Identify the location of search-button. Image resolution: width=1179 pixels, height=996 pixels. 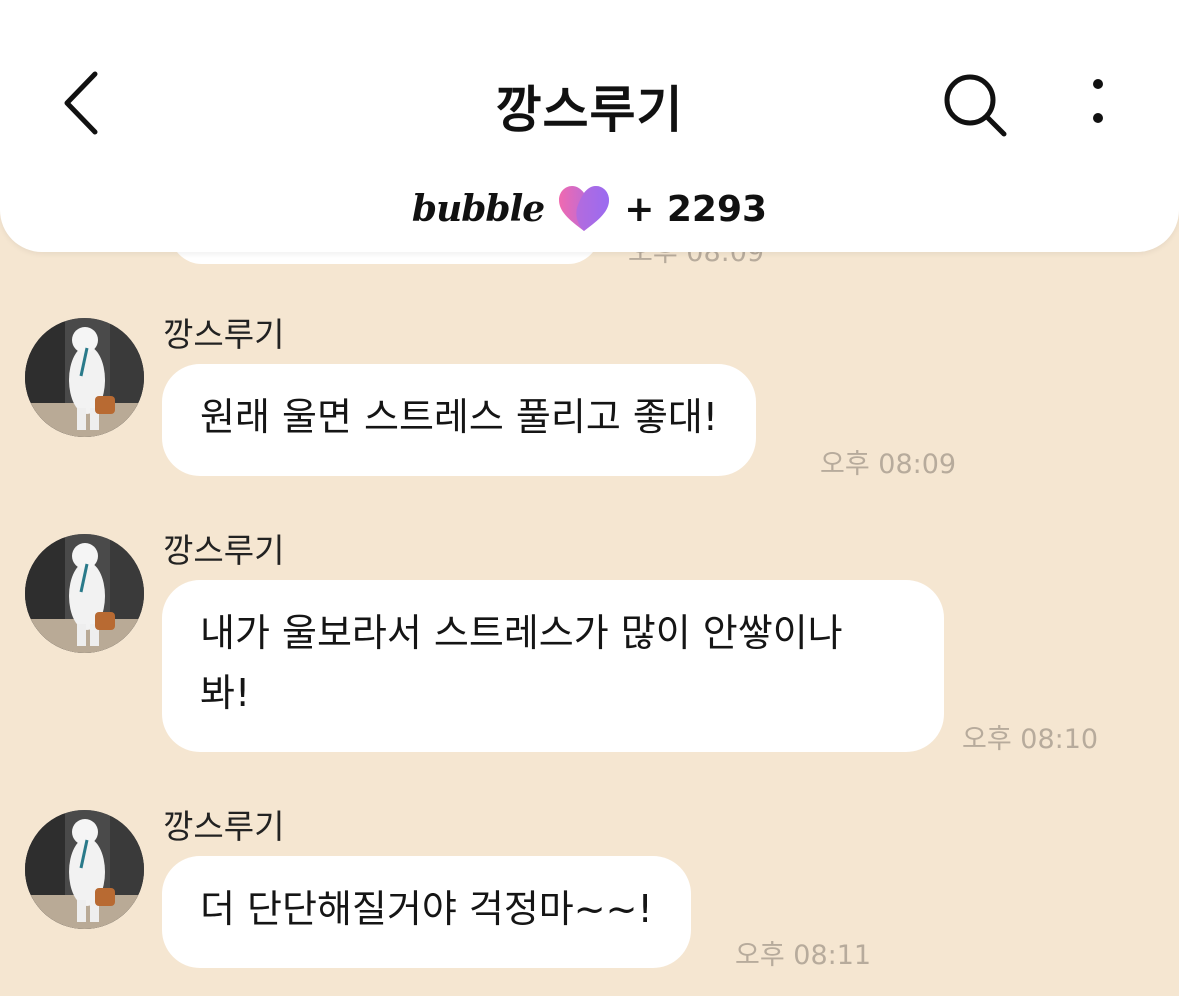
(975, 105).